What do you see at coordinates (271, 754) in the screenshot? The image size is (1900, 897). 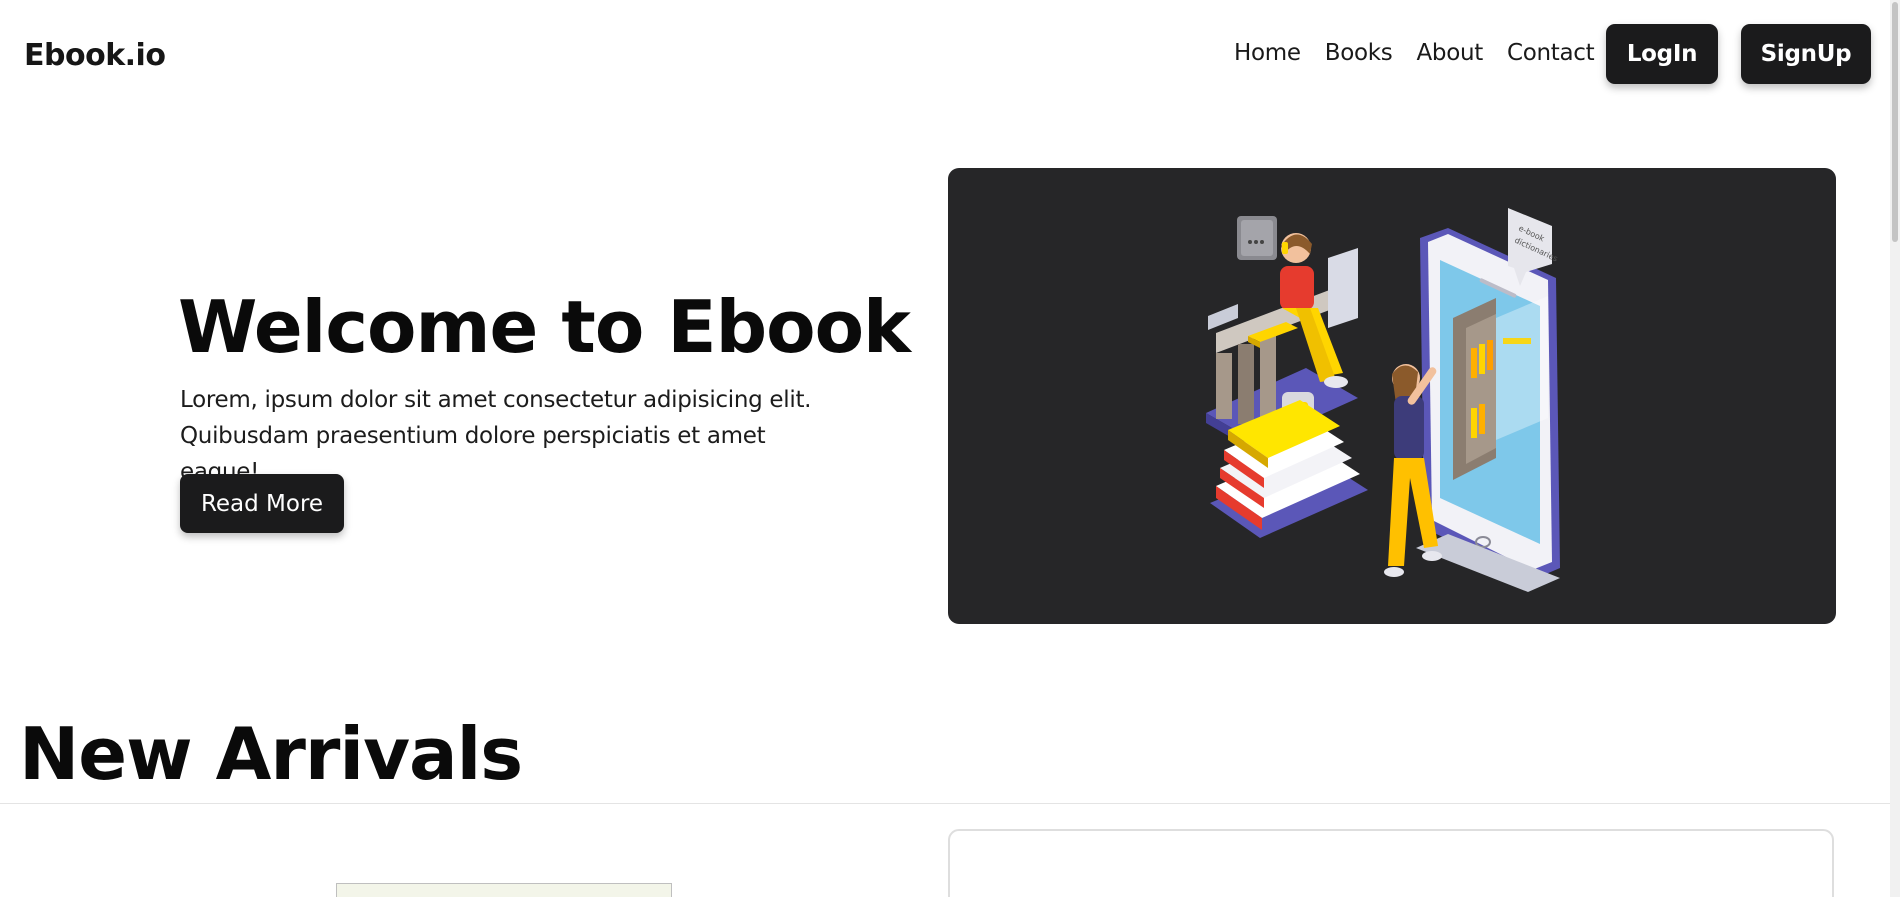 I see `new-arrivals-title: New Arrivals` at bounding box center [271, 754].